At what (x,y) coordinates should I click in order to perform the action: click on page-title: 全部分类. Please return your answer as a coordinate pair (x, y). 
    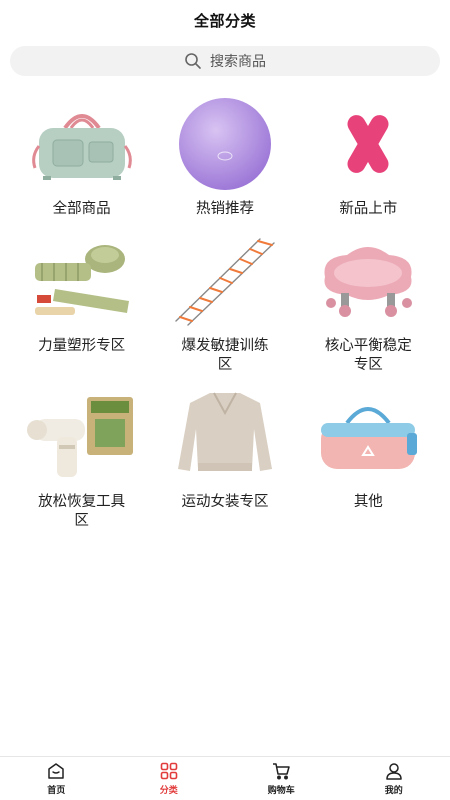
    Looking at the image, I should click on (224, 20).